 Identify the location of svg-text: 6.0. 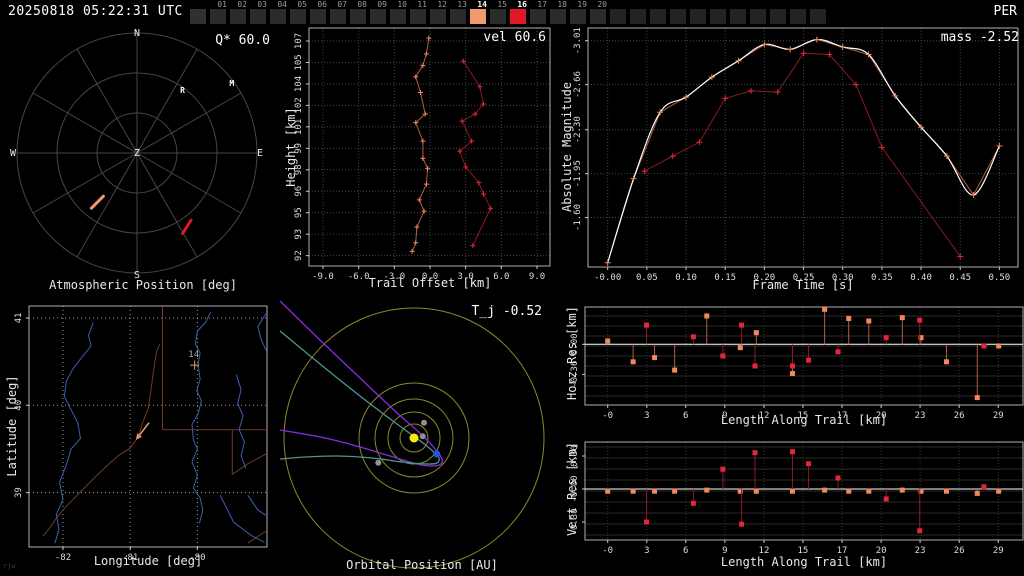
(501, 277).